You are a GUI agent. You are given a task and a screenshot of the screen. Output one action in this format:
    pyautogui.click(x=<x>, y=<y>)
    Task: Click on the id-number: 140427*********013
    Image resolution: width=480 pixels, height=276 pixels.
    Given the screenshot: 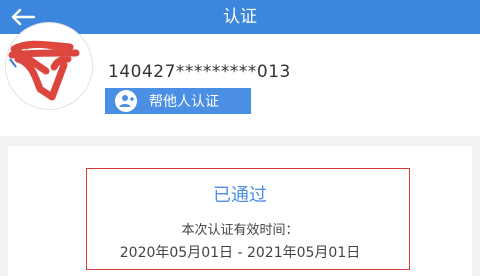 What is the action you would take?
    pyautogui.click(x=199, y=72)
    